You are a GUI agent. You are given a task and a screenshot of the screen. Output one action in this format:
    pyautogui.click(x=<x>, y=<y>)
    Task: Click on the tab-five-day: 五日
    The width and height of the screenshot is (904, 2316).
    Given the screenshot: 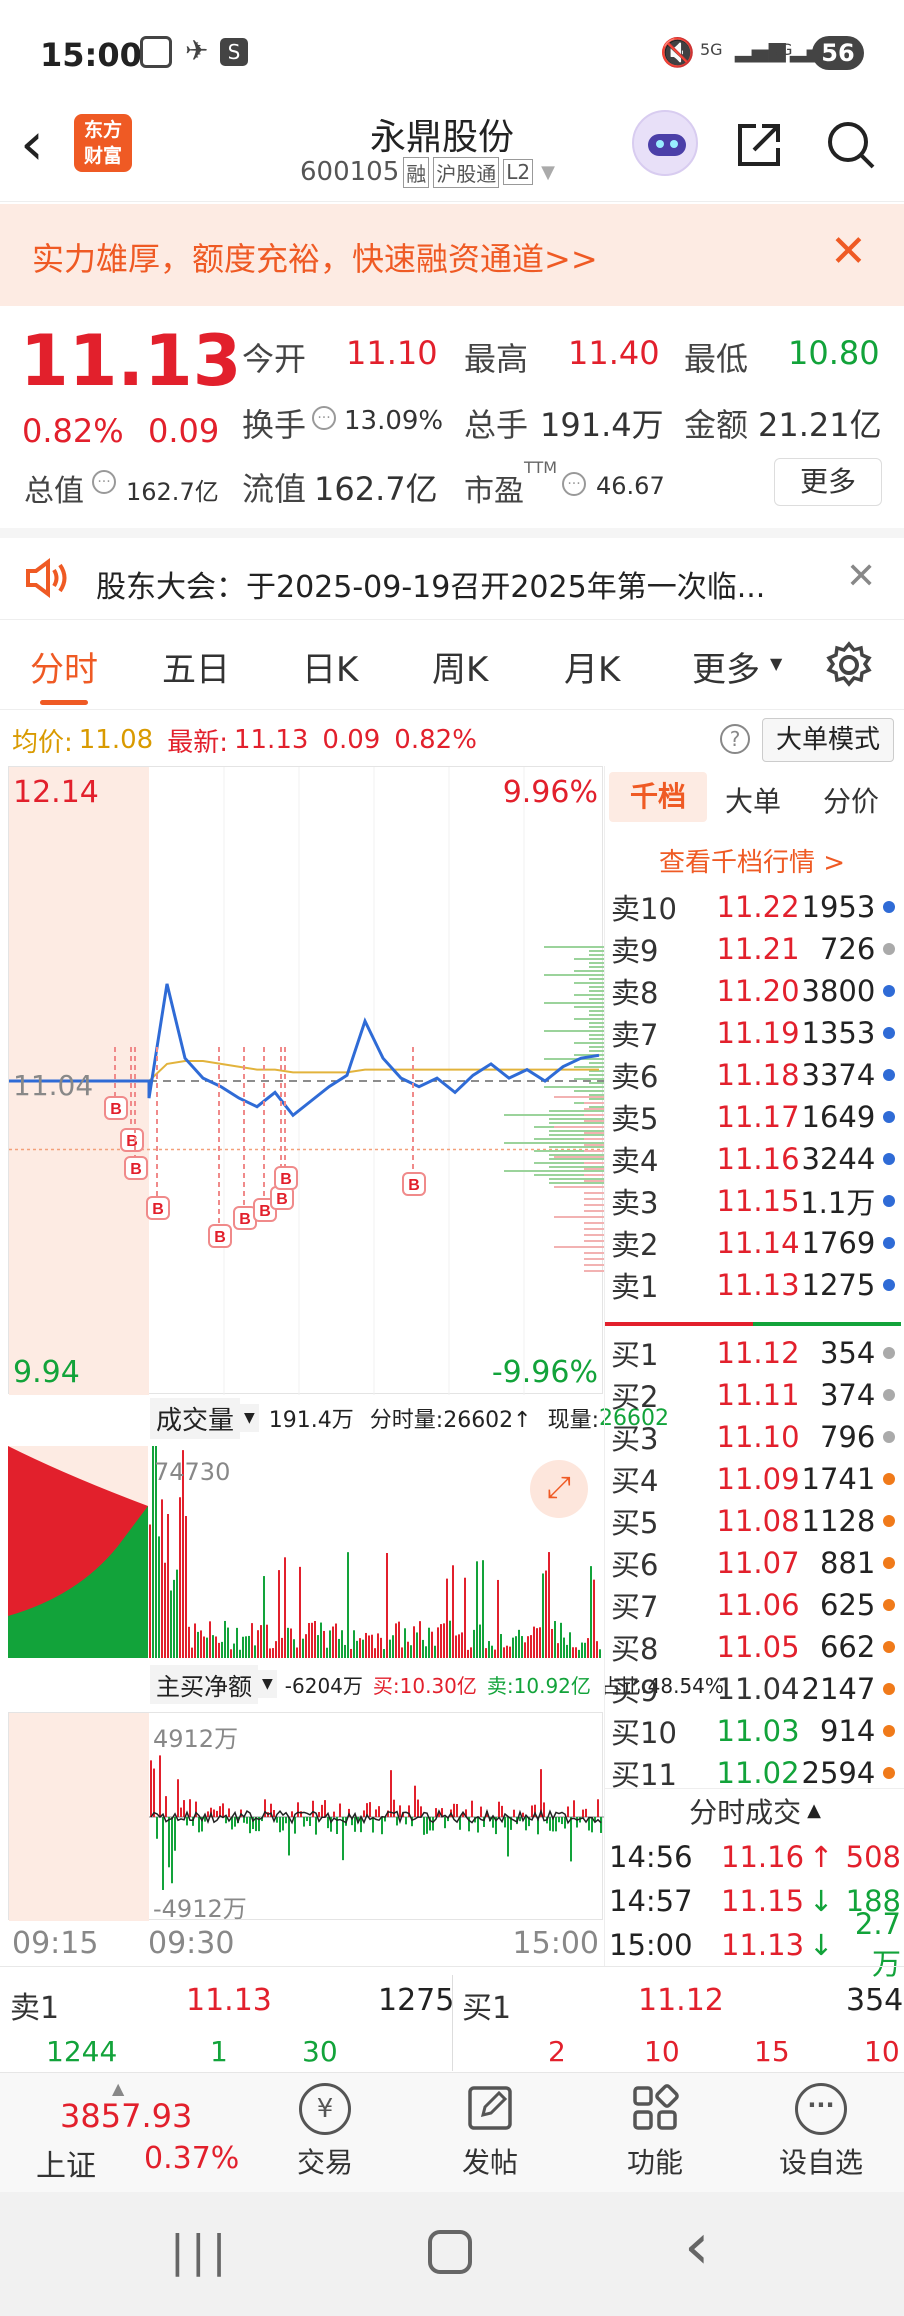 What is the action you would take?
    pyautogui.click(x=196, y=666)
    